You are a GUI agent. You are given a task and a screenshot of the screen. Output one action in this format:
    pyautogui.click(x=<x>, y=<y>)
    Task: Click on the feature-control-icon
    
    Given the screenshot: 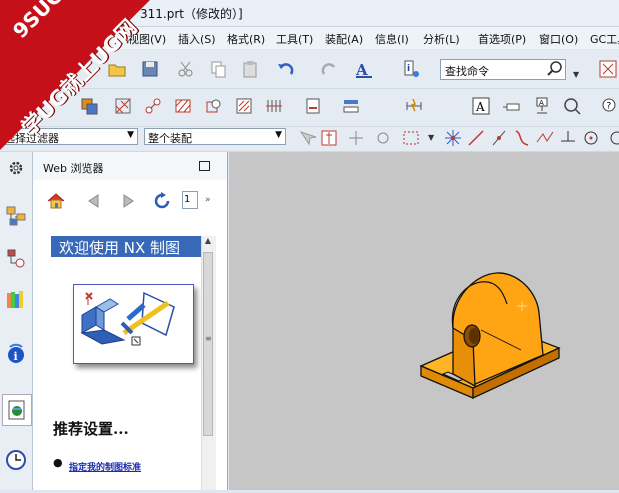 What is the action you would take?
    pyautogui.click(x=511, y=106)
    